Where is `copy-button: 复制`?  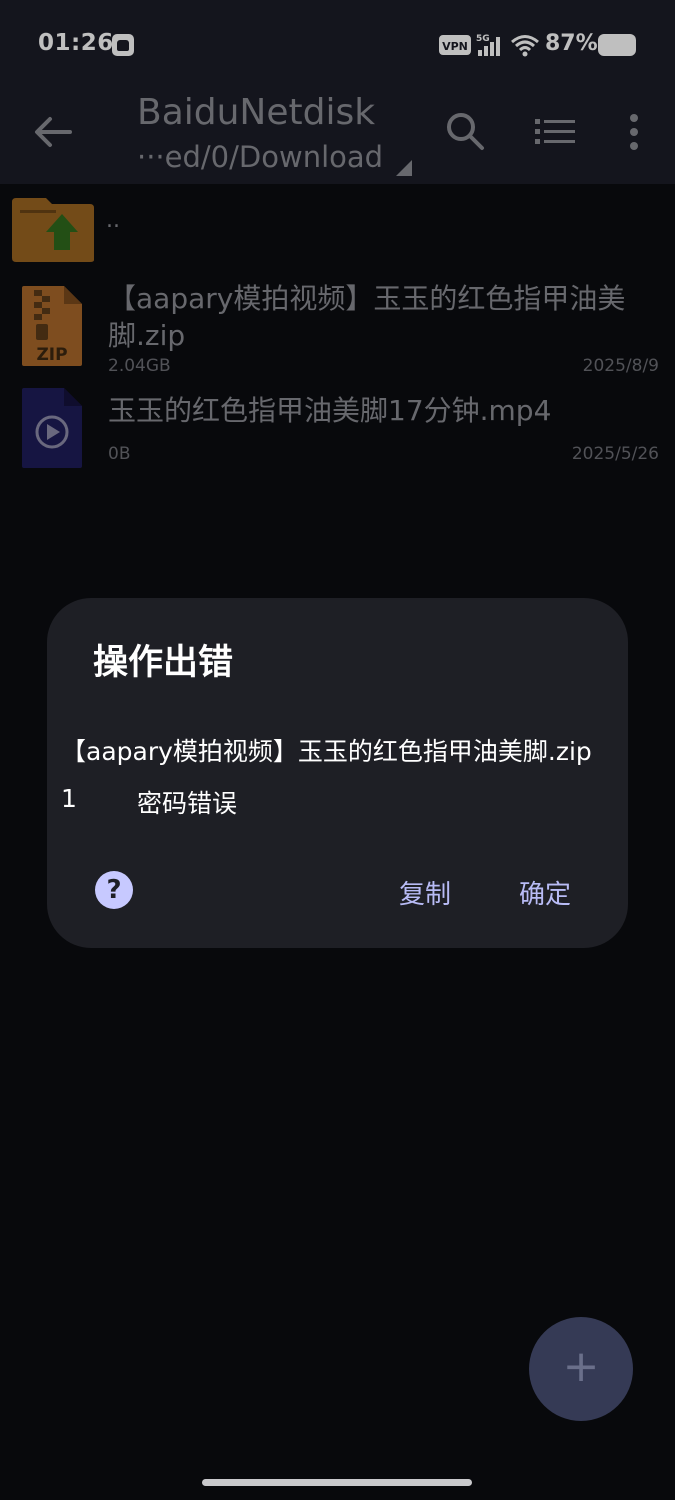 copy-button: 复制 is located at coordinates (425, 892).